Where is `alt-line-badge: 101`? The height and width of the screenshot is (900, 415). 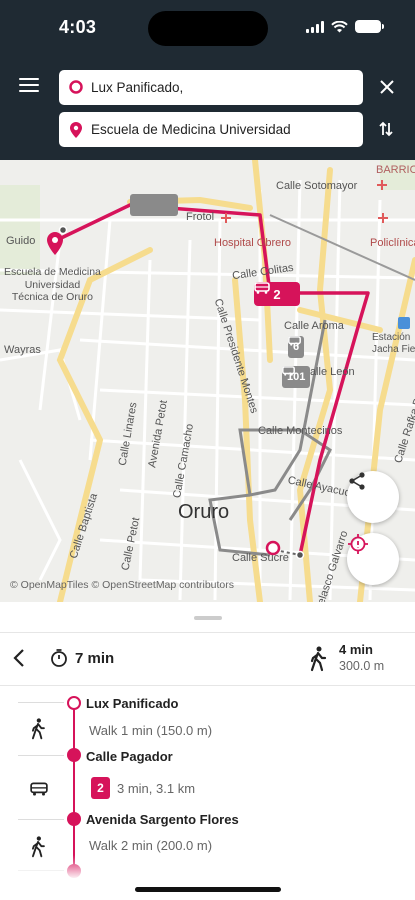 alt-line-badge: 101 is located at coordinates (296, 377).